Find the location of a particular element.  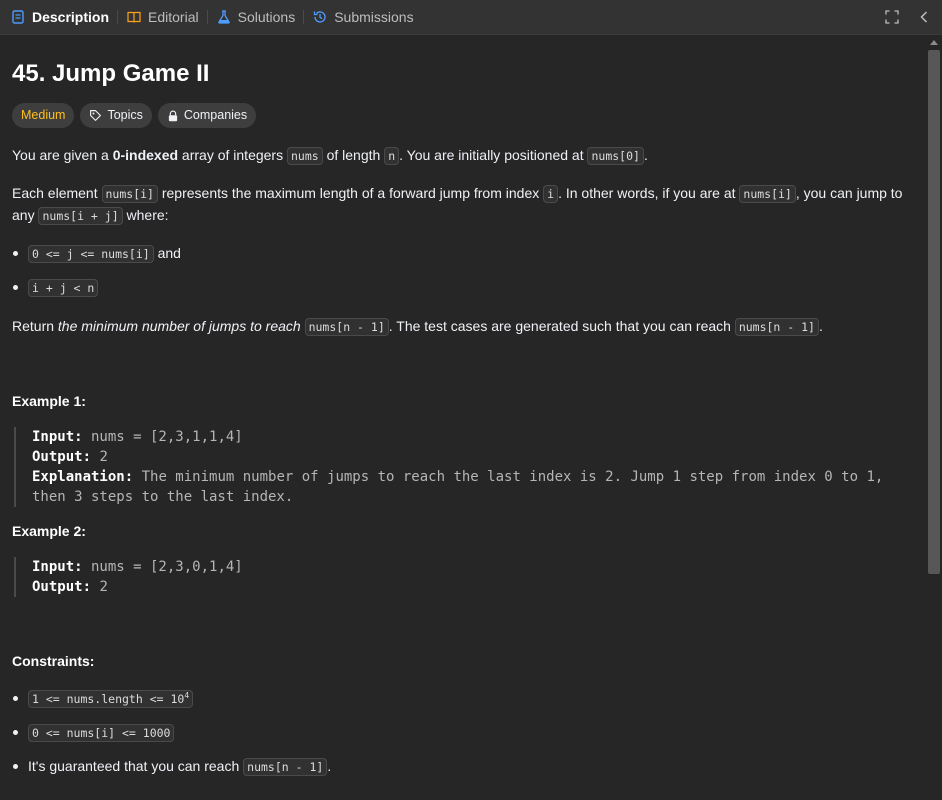

companies-tag: Companies is located at coordinates (207, 115).